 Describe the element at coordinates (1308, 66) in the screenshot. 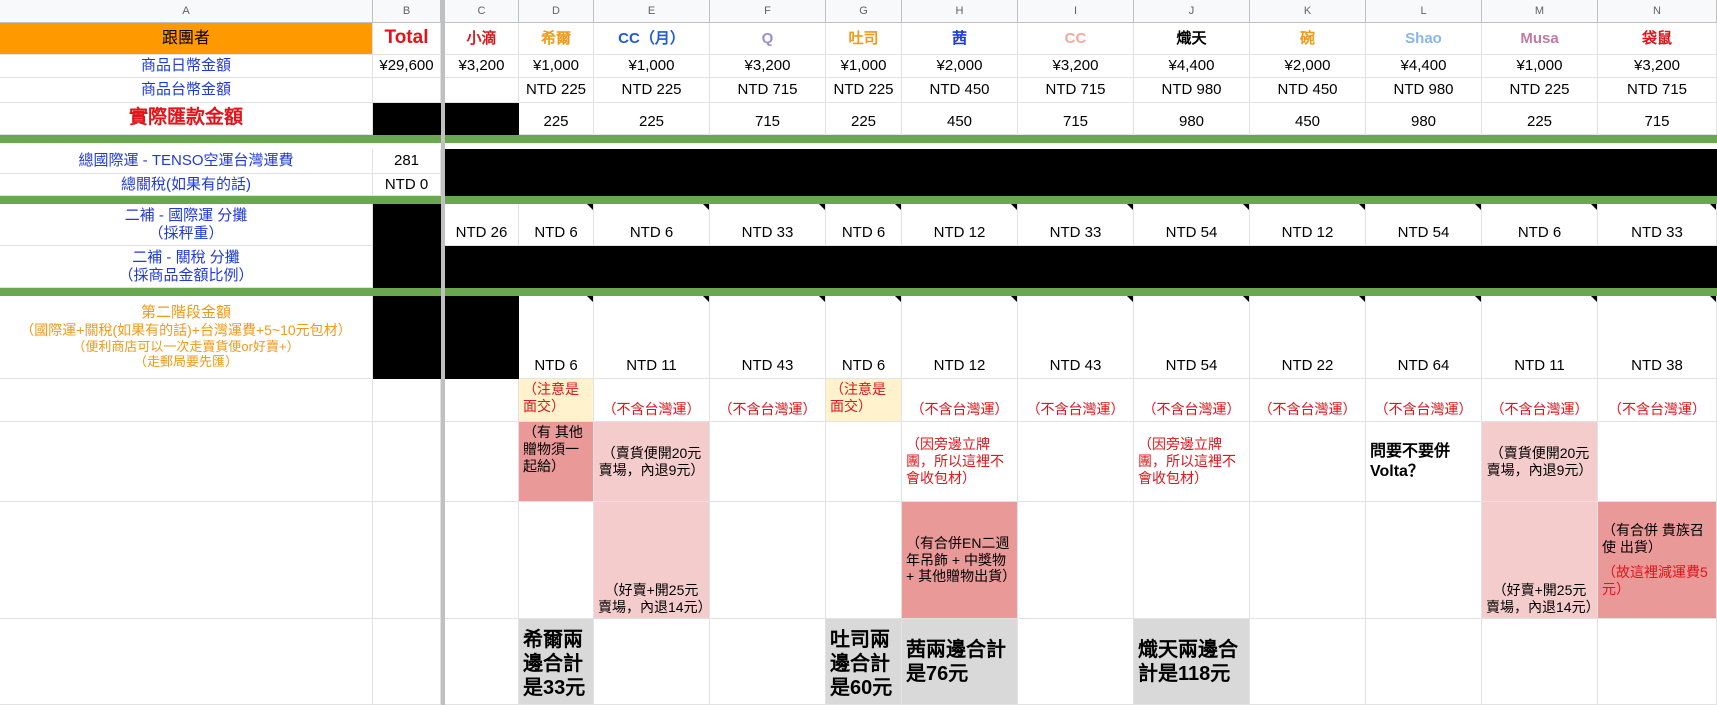

I see `jpy-amount: ¥2,000` at that location.